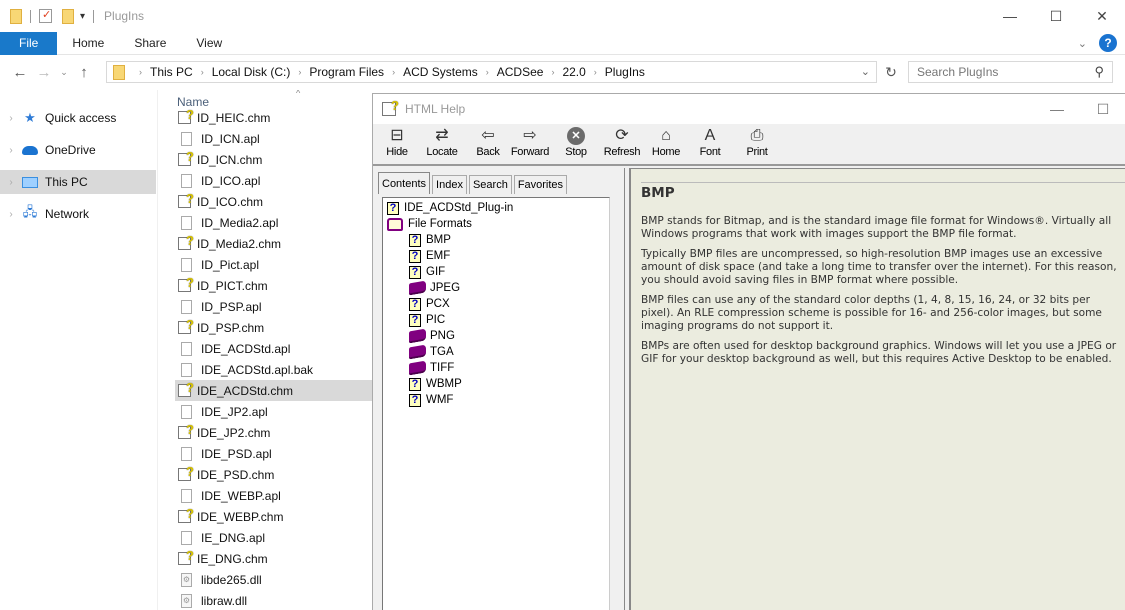 The width and height of the screenshot is (1125, 610). I want to click on nav-item-network: › 🖧 Network, so click(78, 214).